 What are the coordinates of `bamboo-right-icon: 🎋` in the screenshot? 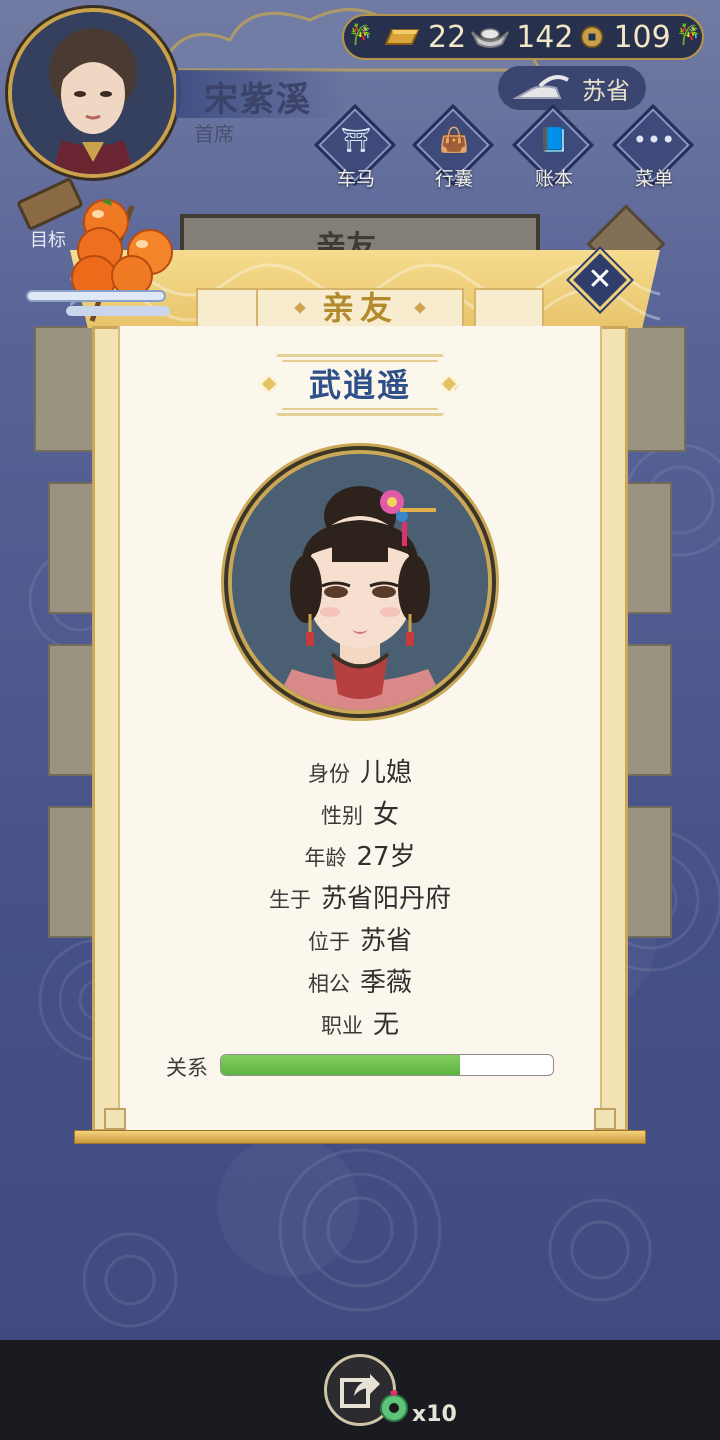 It's located at (688, 34).